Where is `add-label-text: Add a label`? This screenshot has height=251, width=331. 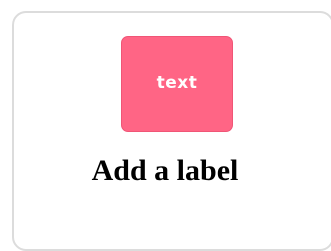 add-label-text: Add a label is located at coordinates (165, 171).